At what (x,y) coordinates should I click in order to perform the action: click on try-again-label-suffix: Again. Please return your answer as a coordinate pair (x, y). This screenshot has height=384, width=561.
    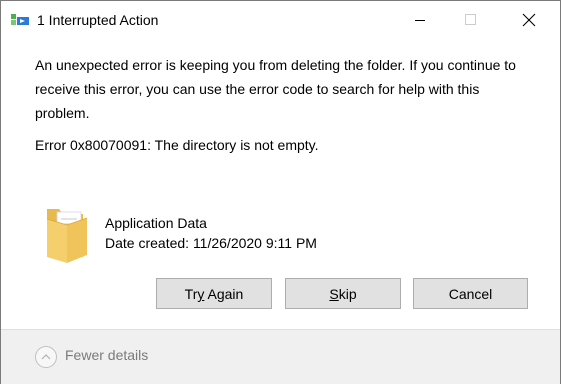
    Looking at the image, I should click on (224, 294).